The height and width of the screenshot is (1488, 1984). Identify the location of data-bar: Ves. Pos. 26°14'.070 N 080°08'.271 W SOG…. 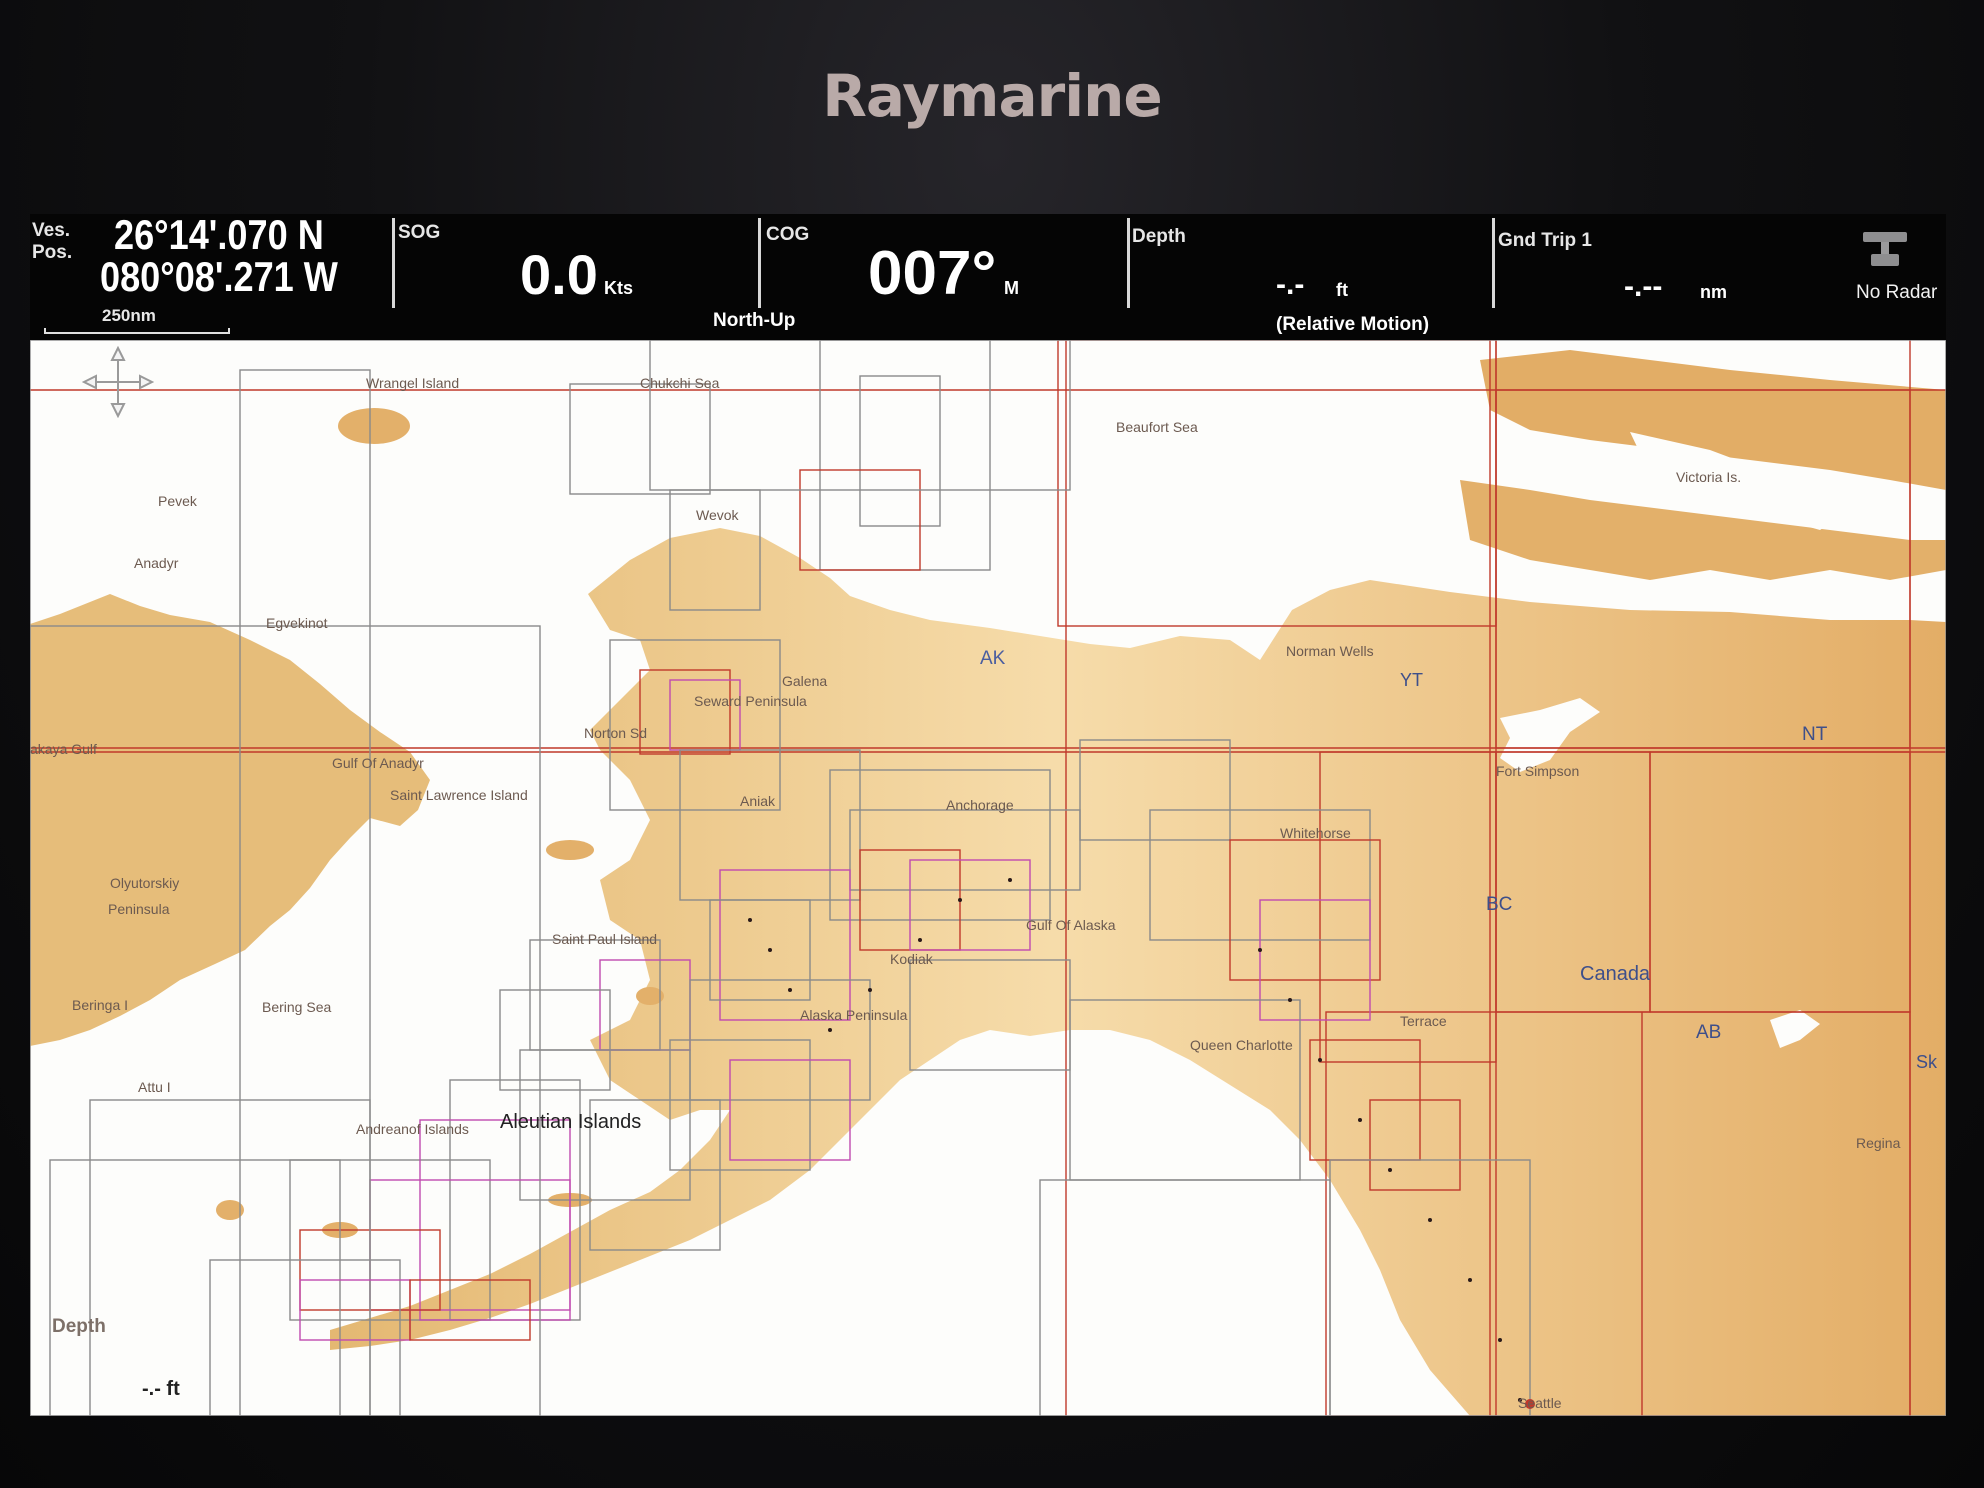
(988, 277).